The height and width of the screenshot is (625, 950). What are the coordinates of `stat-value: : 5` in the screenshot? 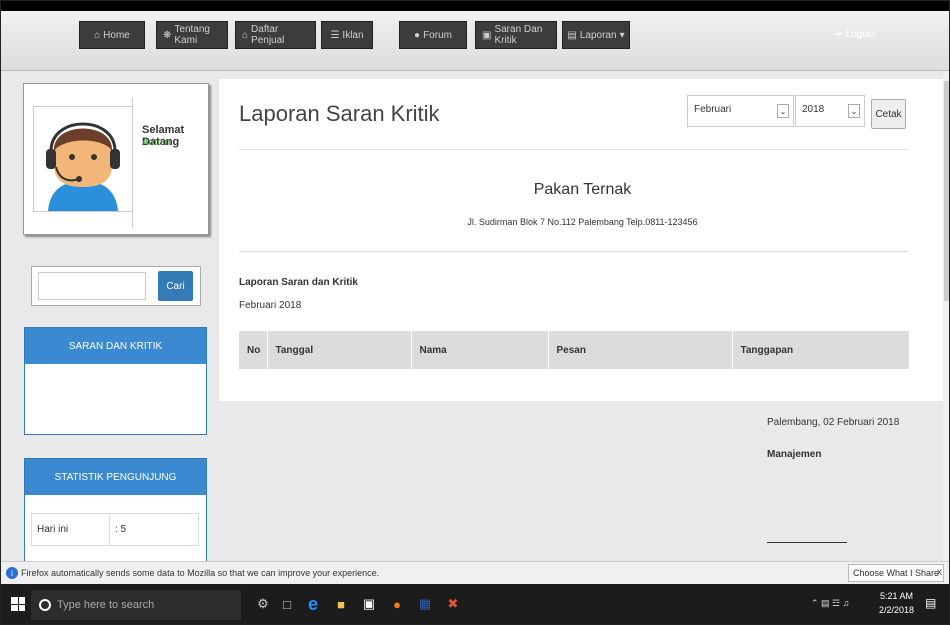 It's located at (154, 529).